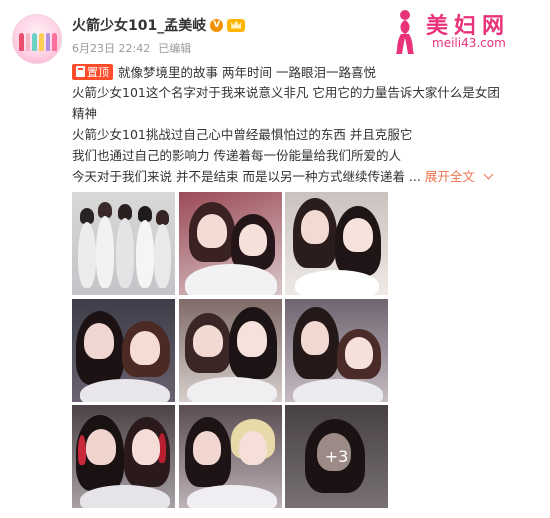 This screenshot has width=550, height=518. What do you see at coordinates (38, 42) in the screenshot?
I see `avatar-figures` at bounding box center [38, 42].